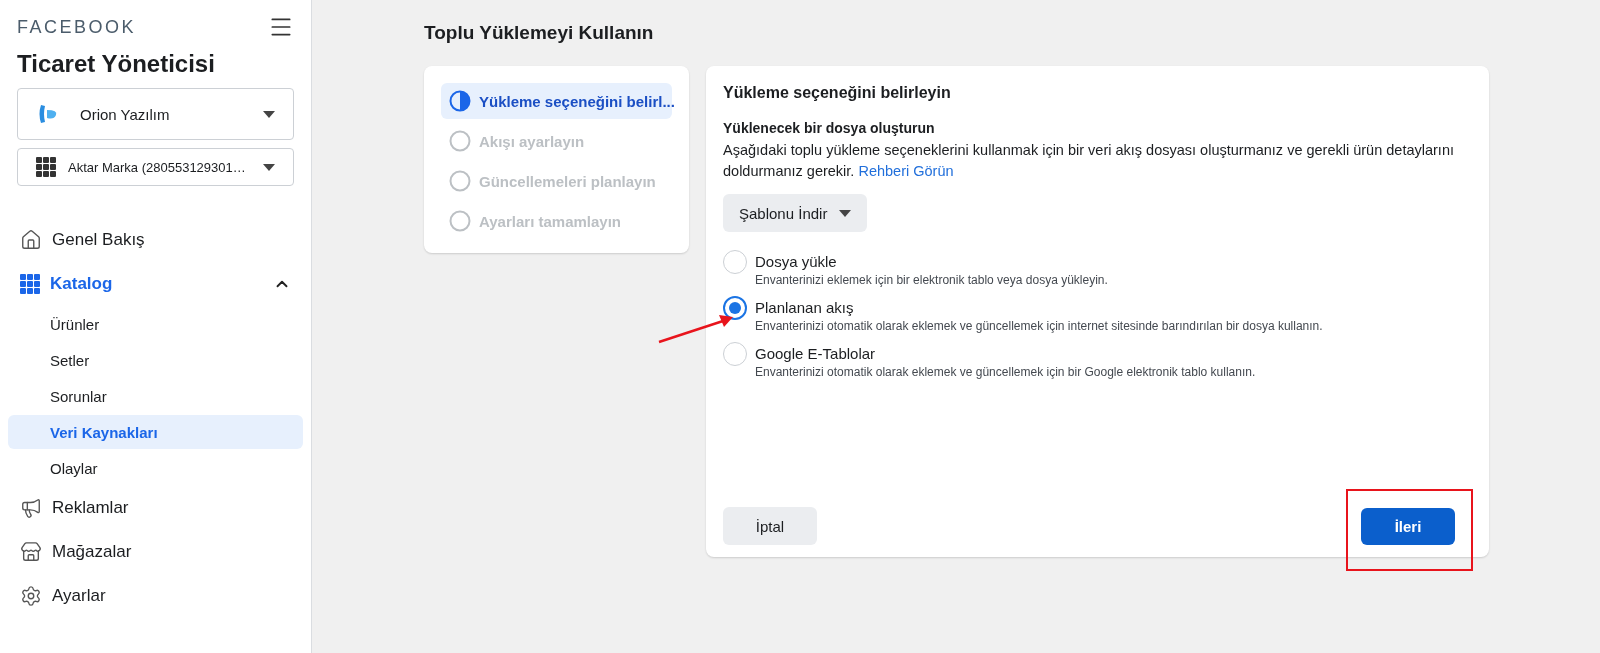  Describe the element at coordinates (155, 324) in the screenshot. I see `nav-subitem: Ürünler` at that location.